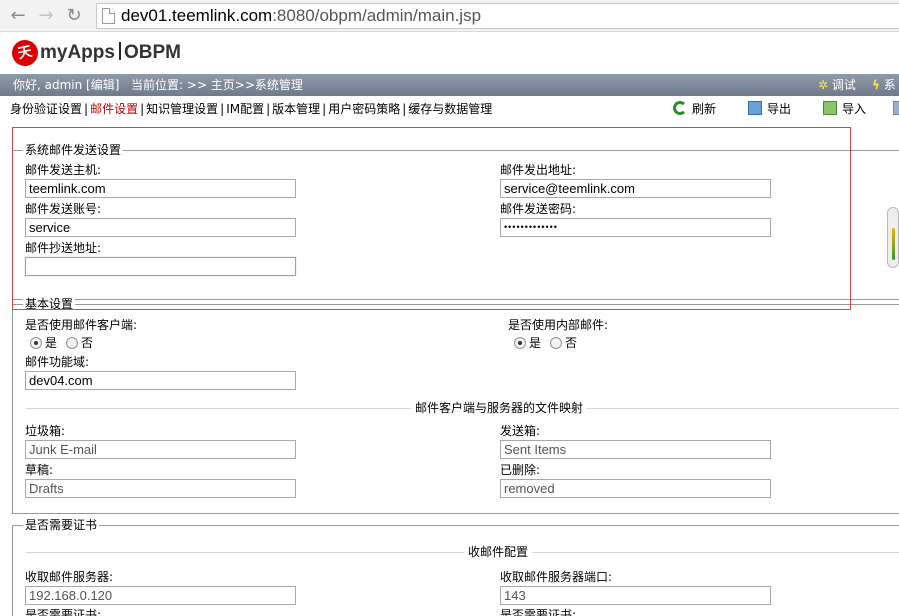 This screenshot has width=899, height=616. Describe the element at coordinates (63, 248) in the screenshot. I see `cc-address-label: 邮件抄送地址:` at that location.